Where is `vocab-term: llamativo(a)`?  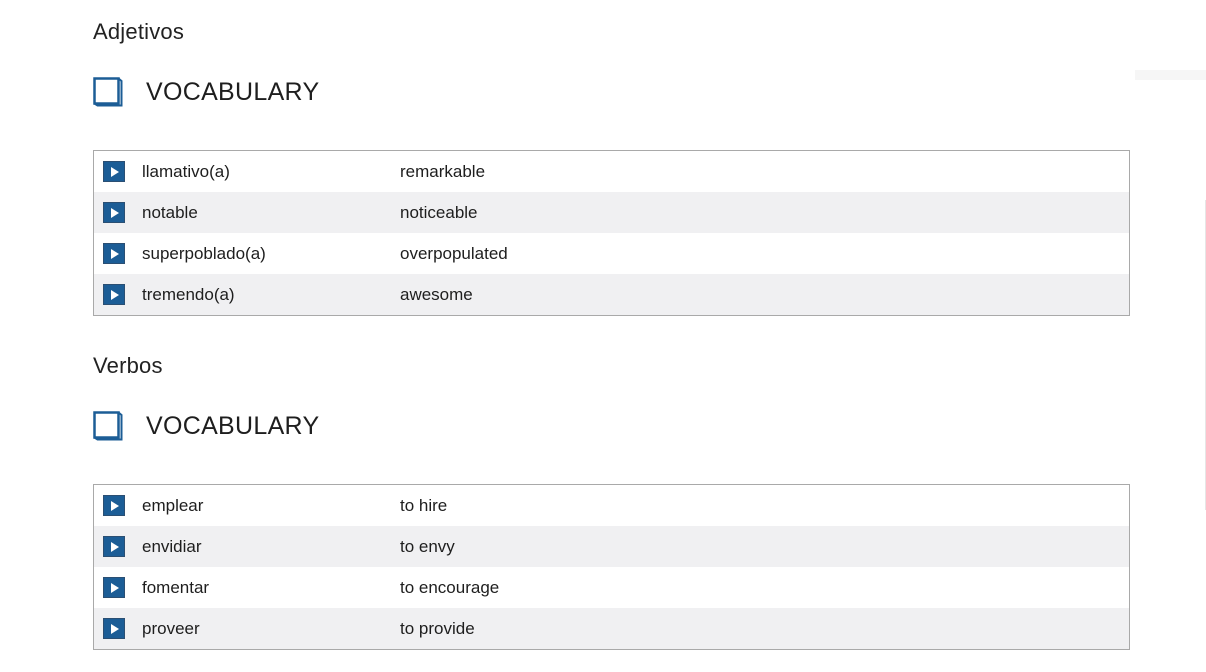 vocab-term: llamativo(a) is located at coordinates (186, 171).